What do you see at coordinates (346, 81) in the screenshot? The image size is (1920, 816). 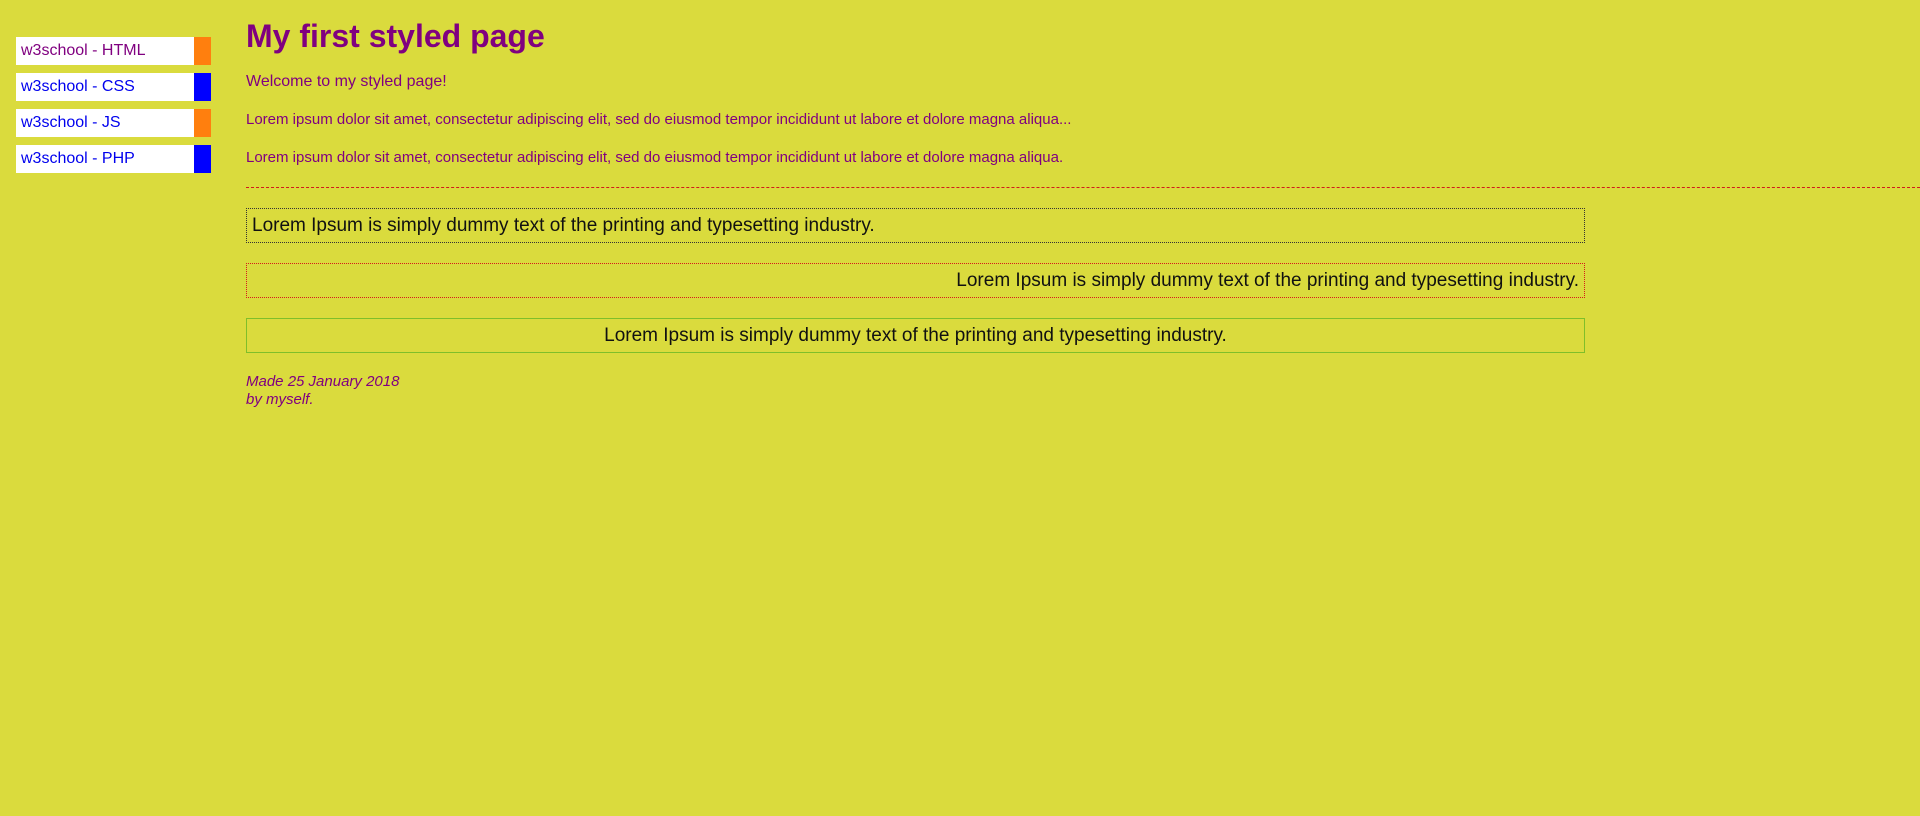 I see `intro-text: Welcome to my styled page!` at bounding box center [346, 81].